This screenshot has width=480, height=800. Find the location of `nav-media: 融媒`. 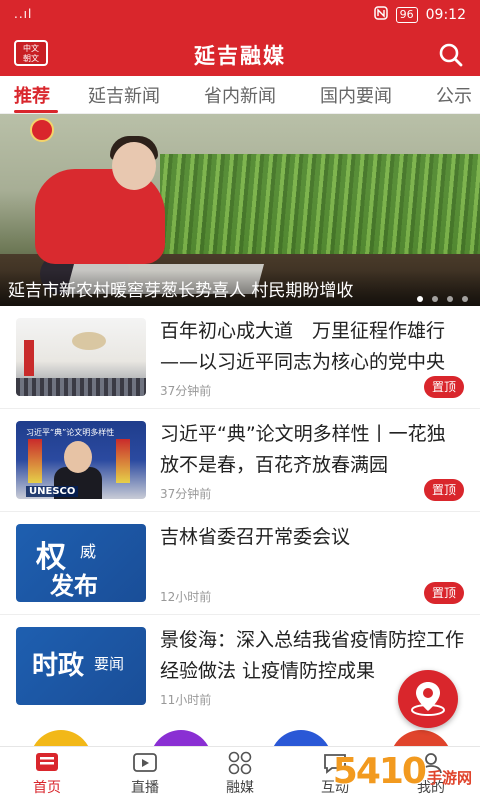

nav-media: 融媒 is located at coordinates (240, 774).